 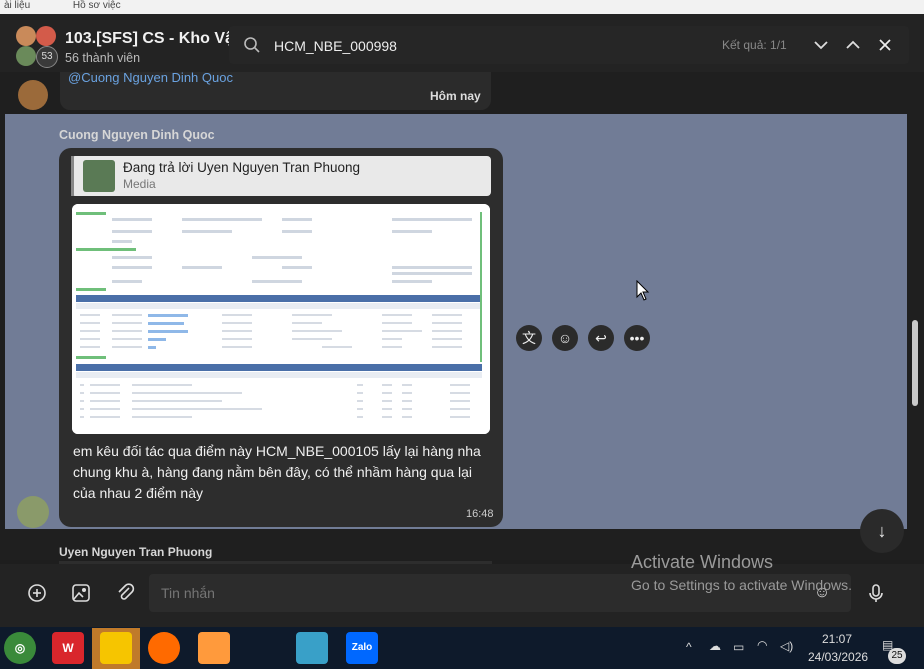 What do you see at coordinates (754, 45) in the screenshot?
I see `search-result-count: Kết quả: 1/1` at bounding box center [754, 45].